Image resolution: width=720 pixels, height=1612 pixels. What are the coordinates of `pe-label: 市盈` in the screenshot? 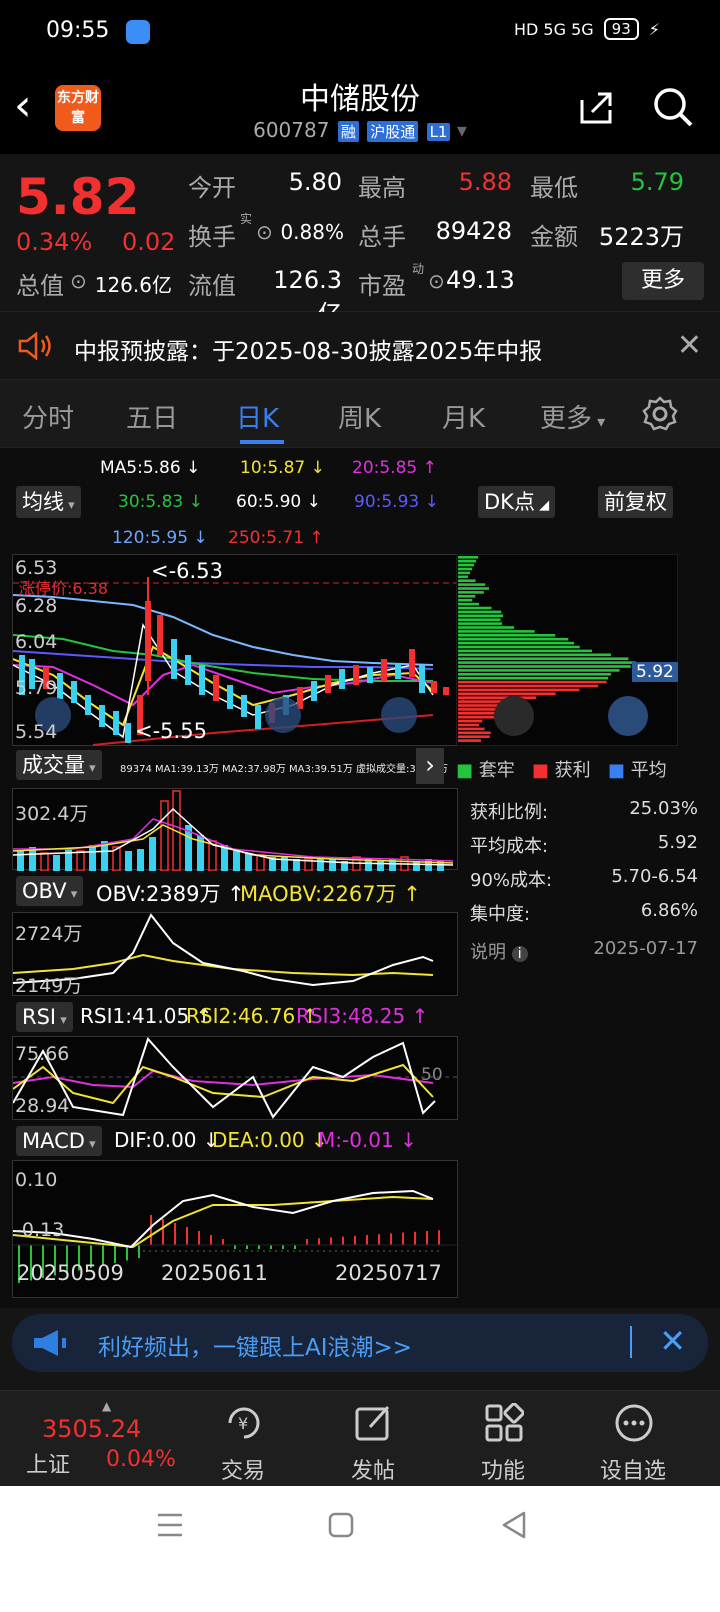 It's located at (382, 286).